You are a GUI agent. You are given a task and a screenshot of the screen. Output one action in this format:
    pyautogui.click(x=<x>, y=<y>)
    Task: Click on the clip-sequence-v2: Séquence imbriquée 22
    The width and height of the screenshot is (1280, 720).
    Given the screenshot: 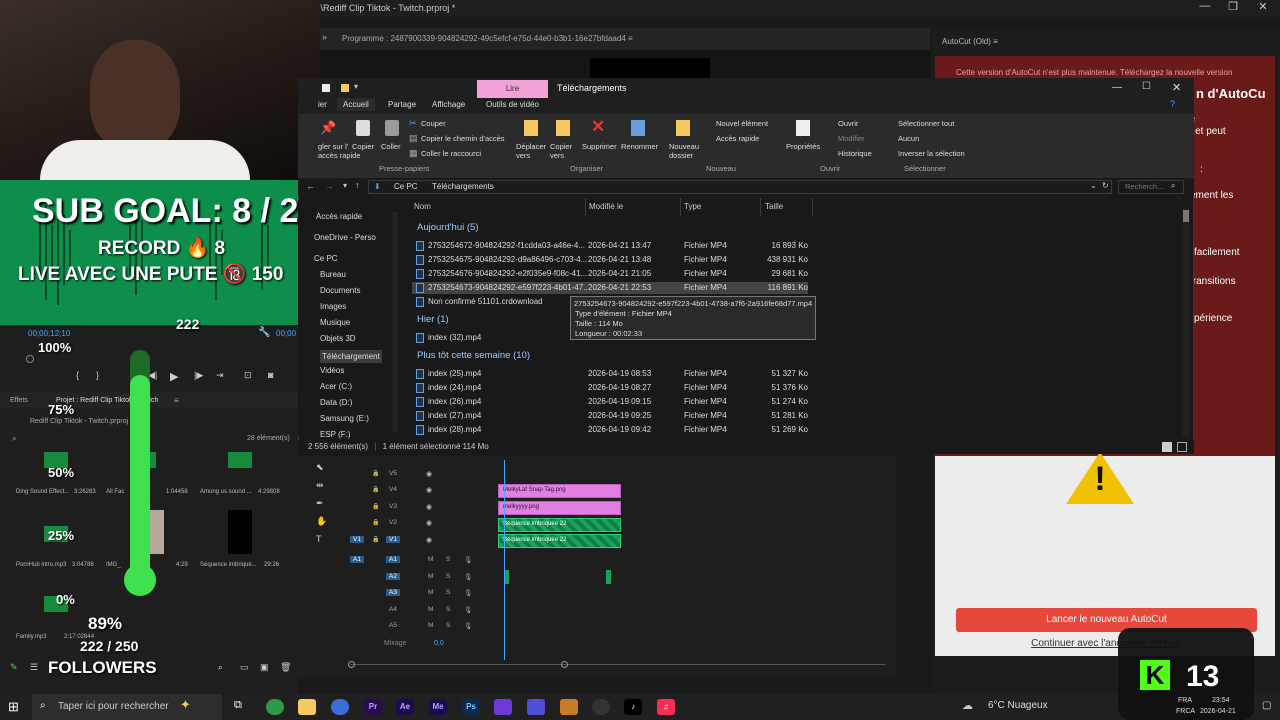 What is the action you would take?
    pyautogui.click(x=559, y=525)
    